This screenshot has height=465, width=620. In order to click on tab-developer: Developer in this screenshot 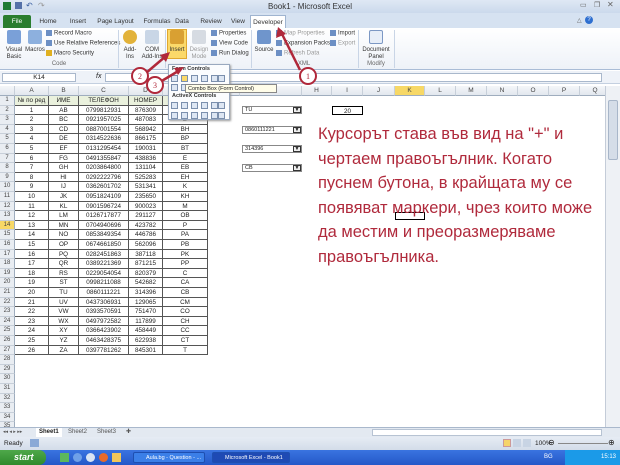, I will do `click(268, 21)`.